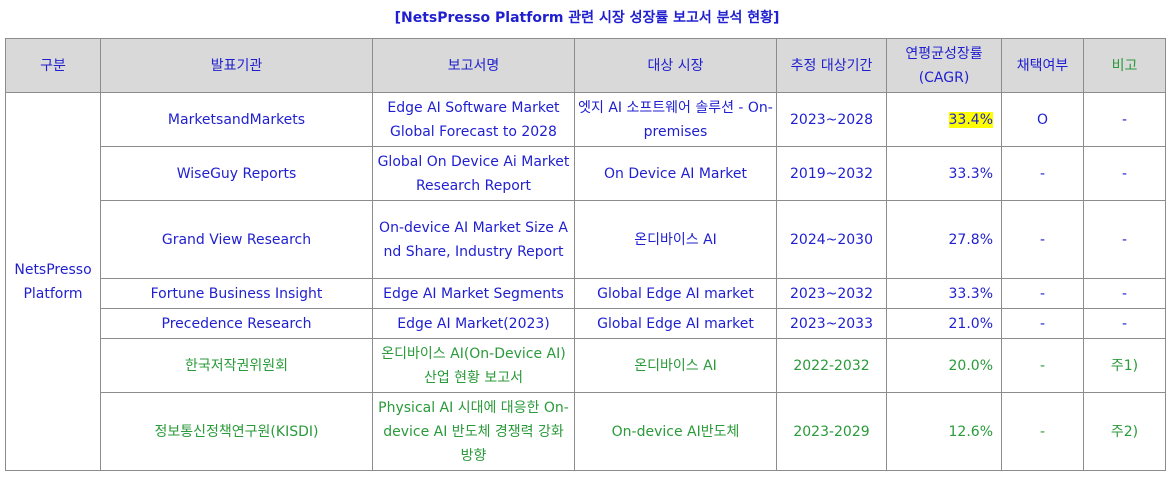 Image resolution: width=1174 pixels, height=477 pixels. Describe the element at coordinates (236, 65) in the screenshot. I see `header-publisher: 발표기관` at that location.